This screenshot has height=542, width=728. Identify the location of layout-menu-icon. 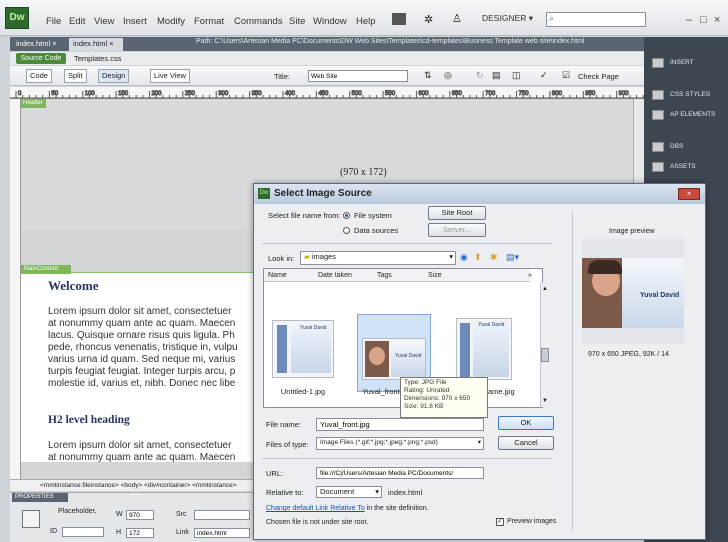
(399, 19).